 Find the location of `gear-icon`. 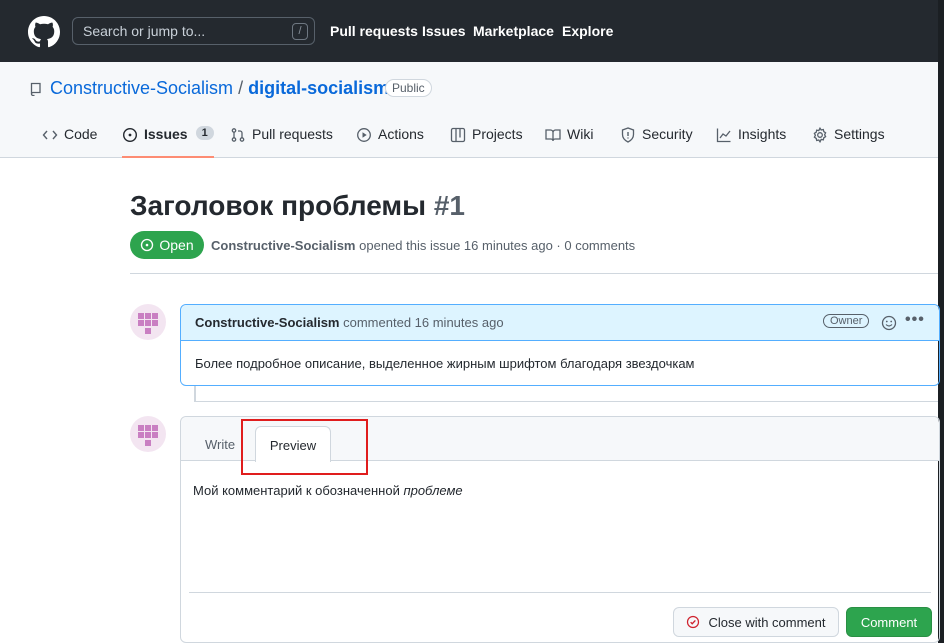

gear-icon is located at coordinates (820, 135).